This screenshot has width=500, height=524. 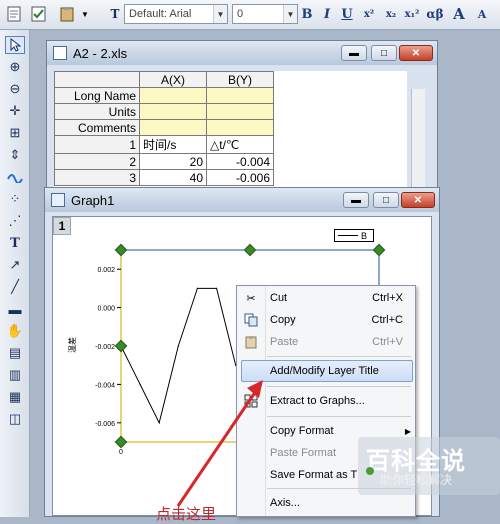 I want to click on left-toolbar: ⊕ ⊖ ✛ ⊞ ⇕ ⁘ ⋰ T ↗ ╱ ▬ ✋ ▤ ▥ ▦ ◫, so click(x=15, y=273).